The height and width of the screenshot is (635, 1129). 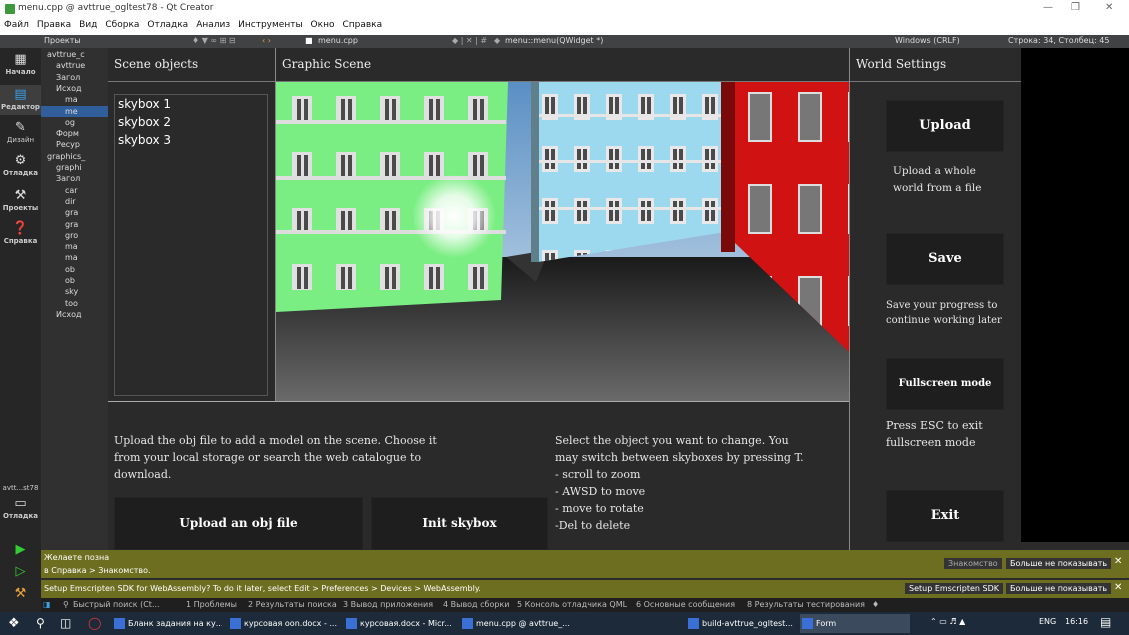 I want to click on mode-help: ❓ Справка, so click(x=20, y=233).